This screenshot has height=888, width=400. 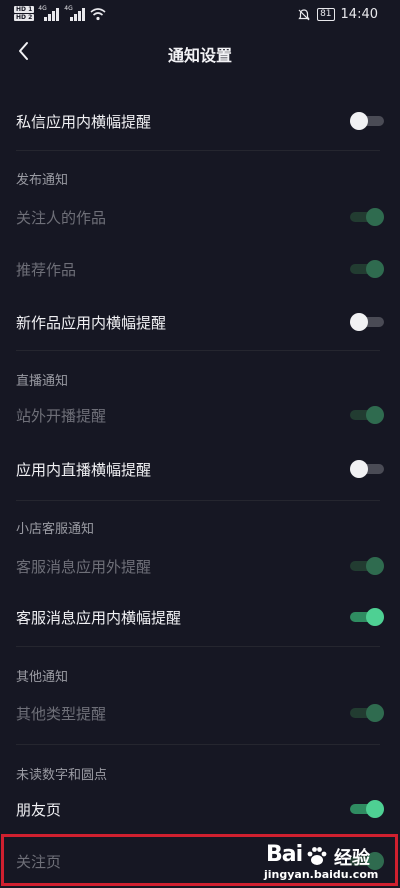 What do you see at coordinates (39, 810) in the screenshot?
I see `setting-label: 朋友页` at bounding box center [39, 810].